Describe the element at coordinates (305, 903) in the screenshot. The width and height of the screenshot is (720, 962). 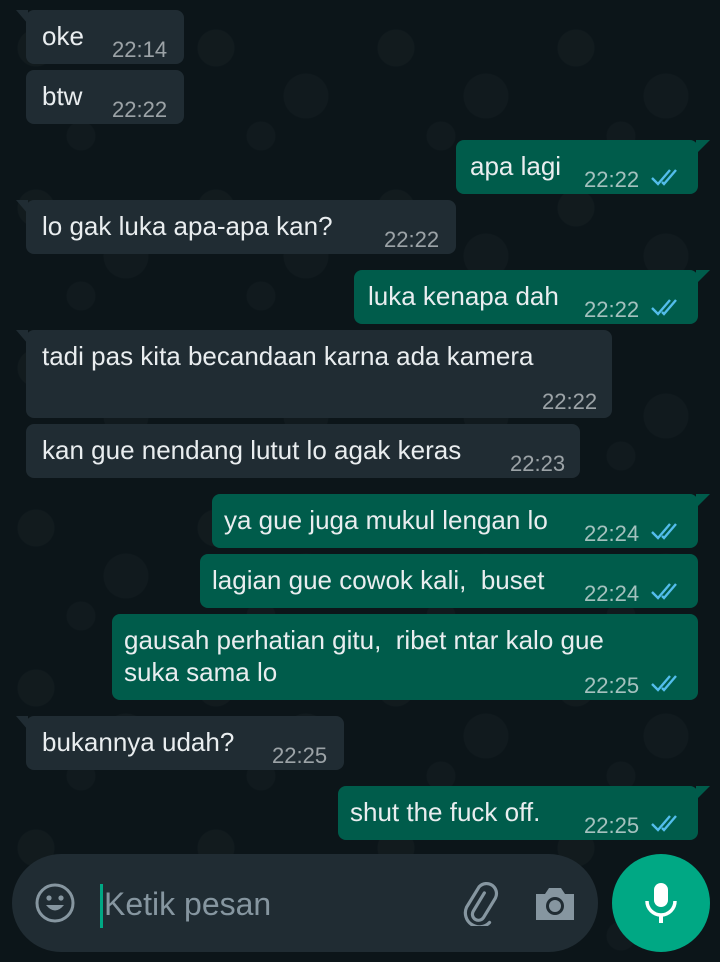
I see `message-composer: Ketik pesan` at that location.